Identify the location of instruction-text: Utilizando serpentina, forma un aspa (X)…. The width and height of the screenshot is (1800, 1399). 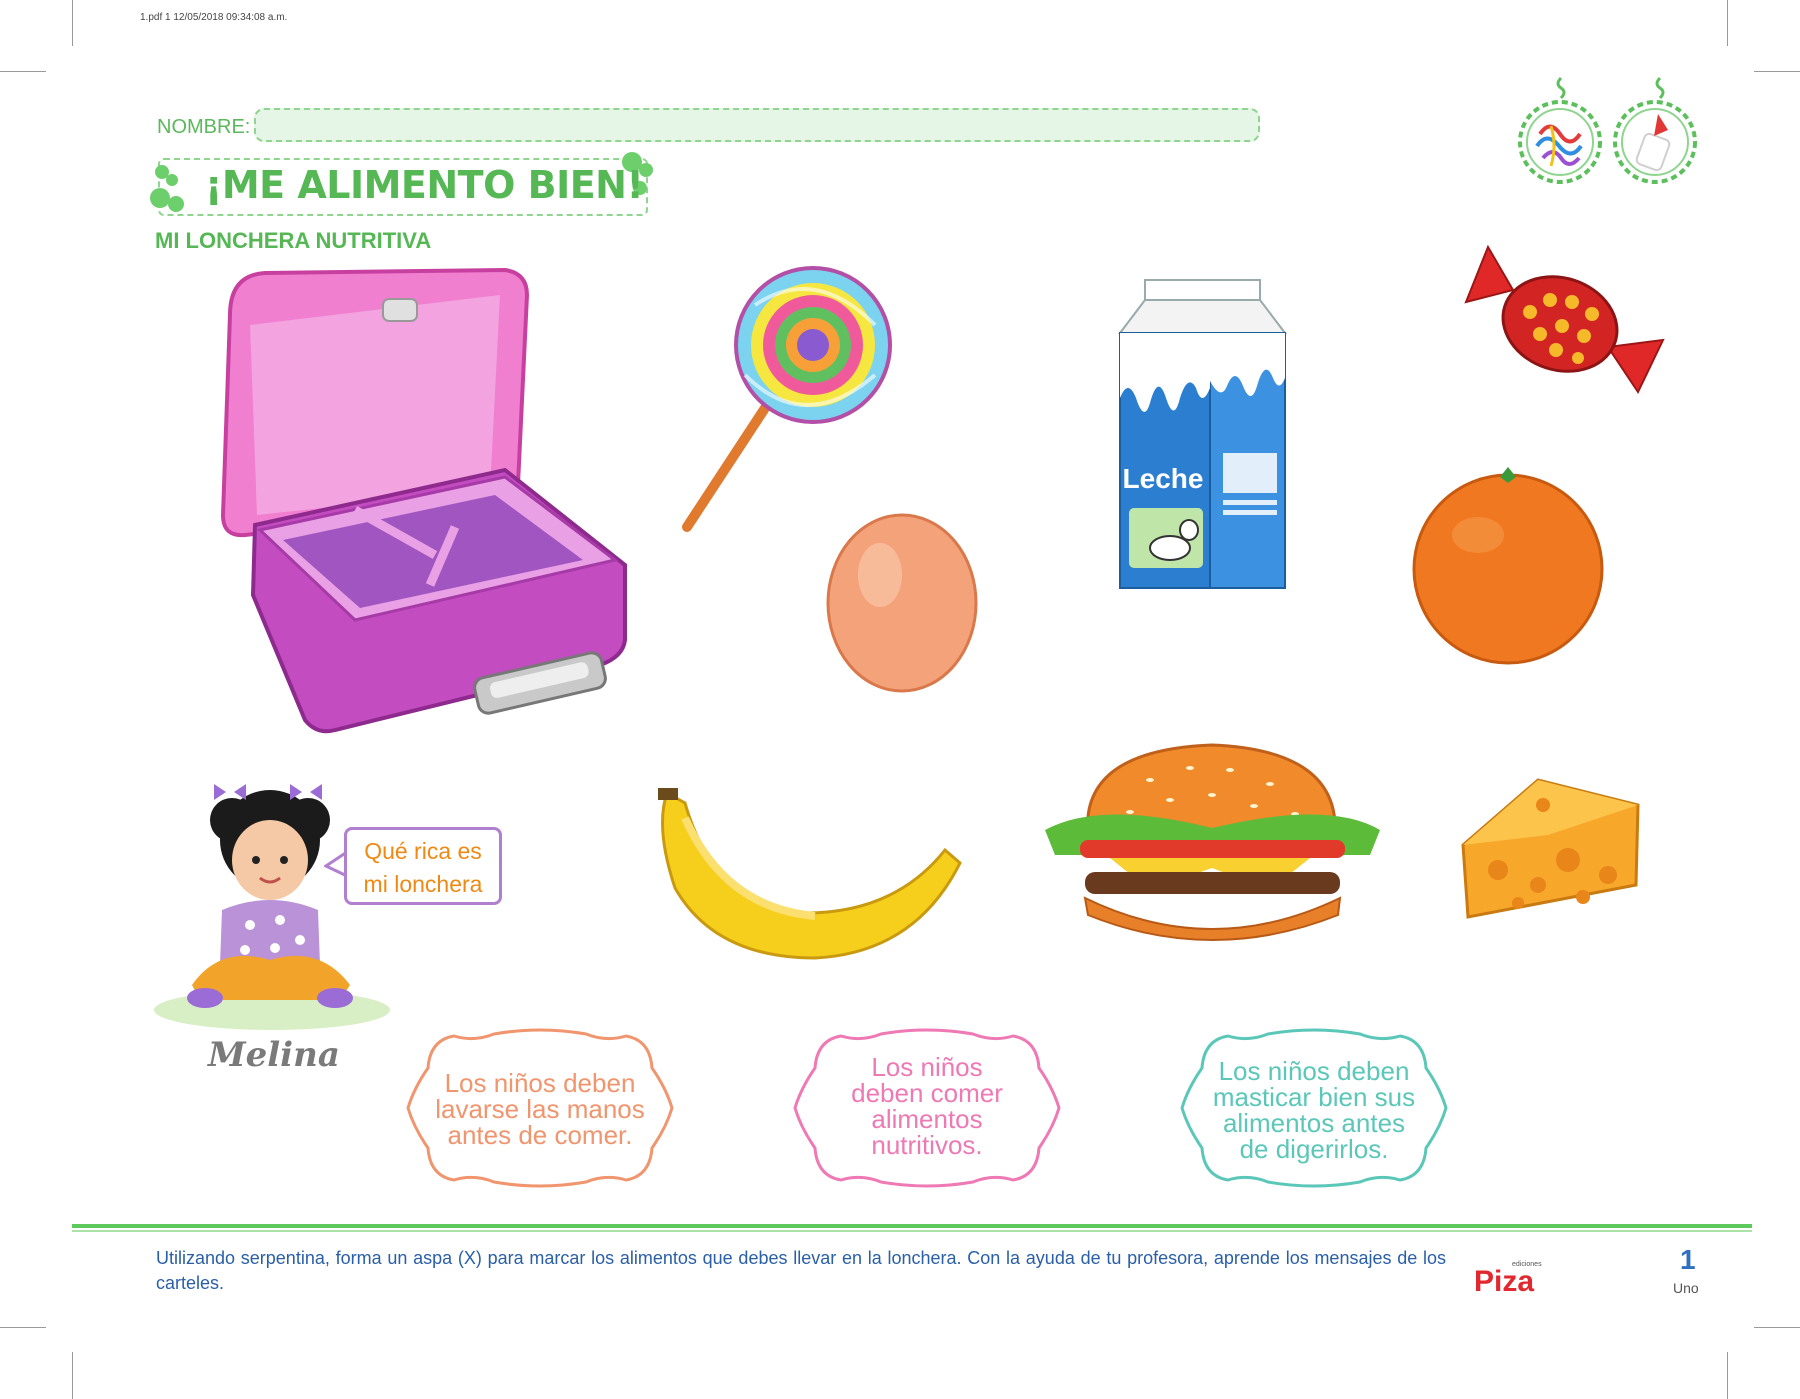
(801, 1270).